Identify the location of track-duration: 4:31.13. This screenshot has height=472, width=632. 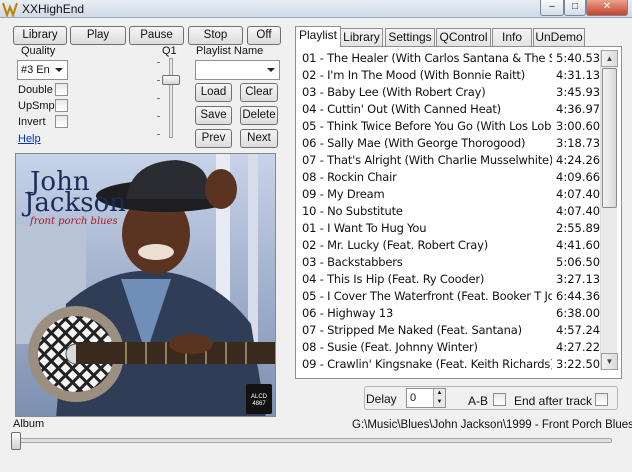
(578, 75).